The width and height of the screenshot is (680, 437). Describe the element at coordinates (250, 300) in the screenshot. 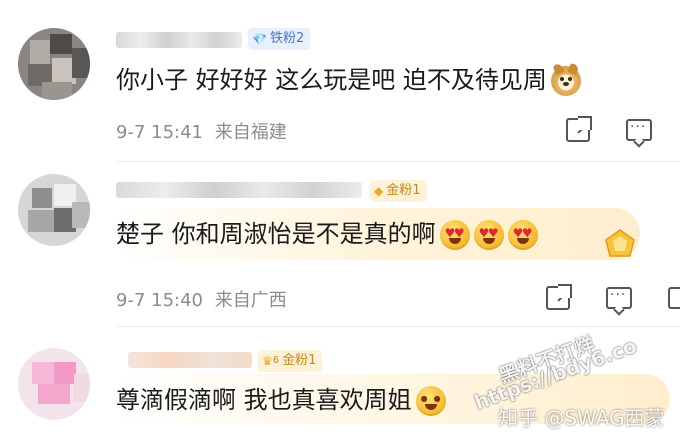

I see `comment-location: 来自广西` at that location.